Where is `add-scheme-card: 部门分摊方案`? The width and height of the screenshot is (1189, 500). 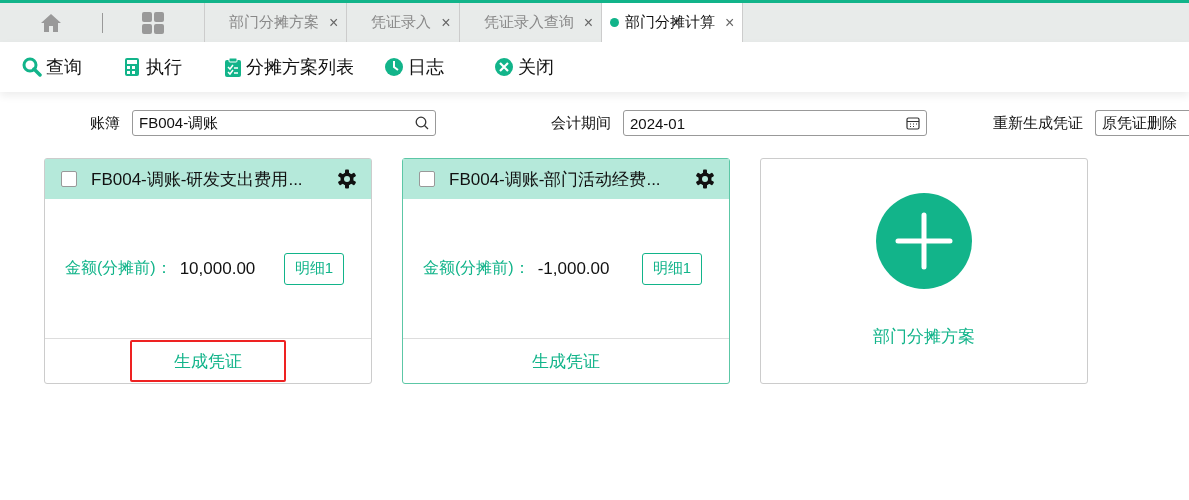 add-scheme-card: 部门分摊方案 is located at coordinates (924, 271).